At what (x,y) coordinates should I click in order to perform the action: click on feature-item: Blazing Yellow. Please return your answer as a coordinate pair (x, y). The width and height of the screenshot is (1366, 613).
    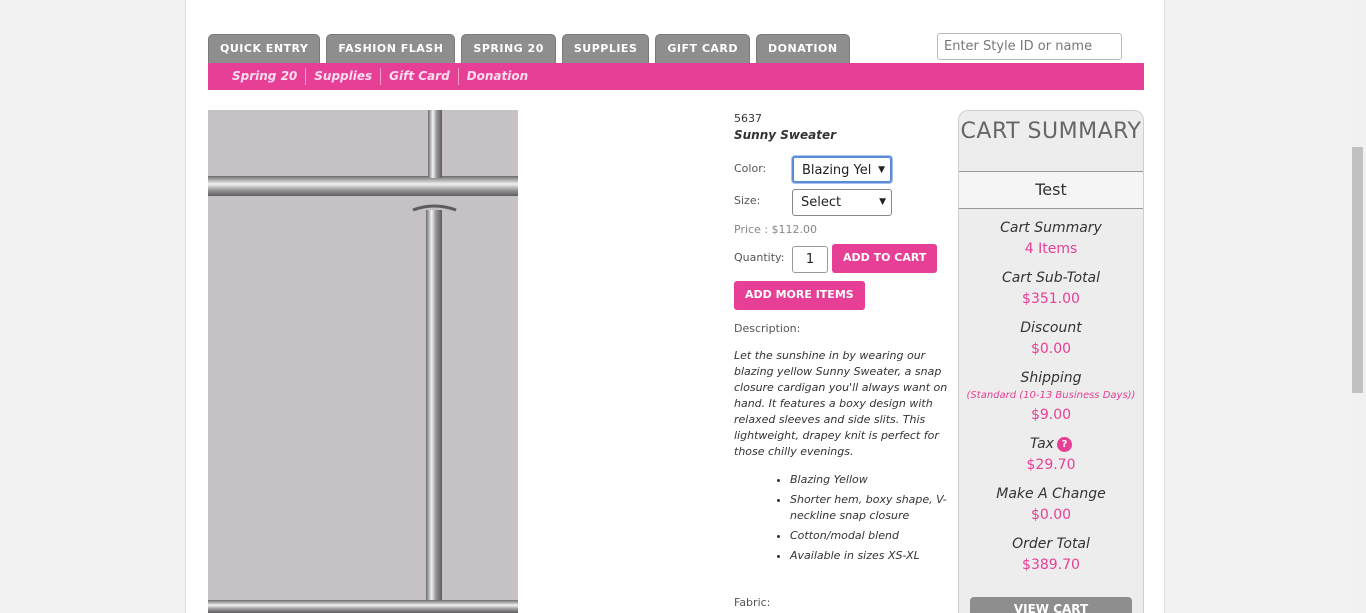
    Looking at the image, I should click on (873, 480).